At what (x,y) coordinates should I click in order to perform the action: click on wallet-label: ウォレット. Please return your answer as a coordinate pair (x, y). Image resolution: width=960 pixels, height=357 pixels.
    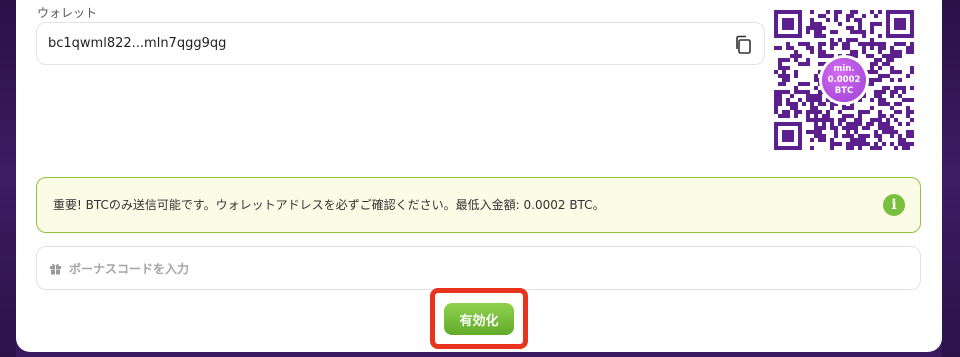
    Looking at the image, I should click on (67, 13).